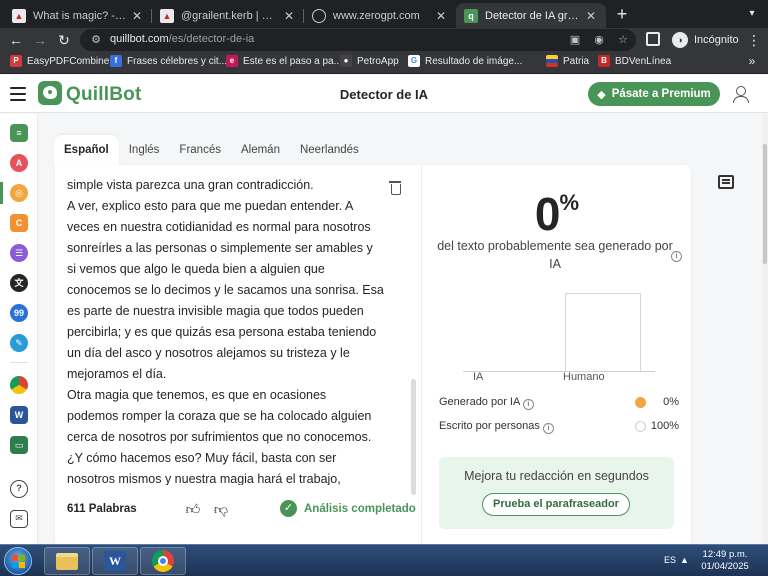 The width and height of the screenshot is (768, 576). Describe the element at coordinates (19, 163) in the screenshot. I see `grammar-checker-icon: A` at that location.